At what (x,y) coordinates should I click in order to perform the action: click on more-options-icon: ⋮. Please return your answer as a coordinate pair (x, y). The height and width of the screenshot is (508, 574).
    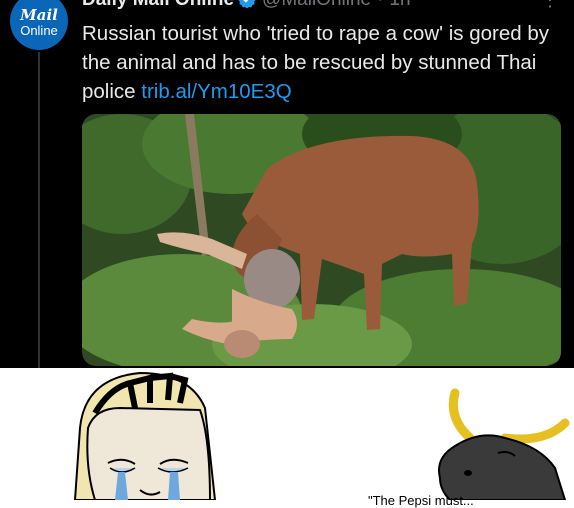
    Looking at the image, I should click on (550, 5).